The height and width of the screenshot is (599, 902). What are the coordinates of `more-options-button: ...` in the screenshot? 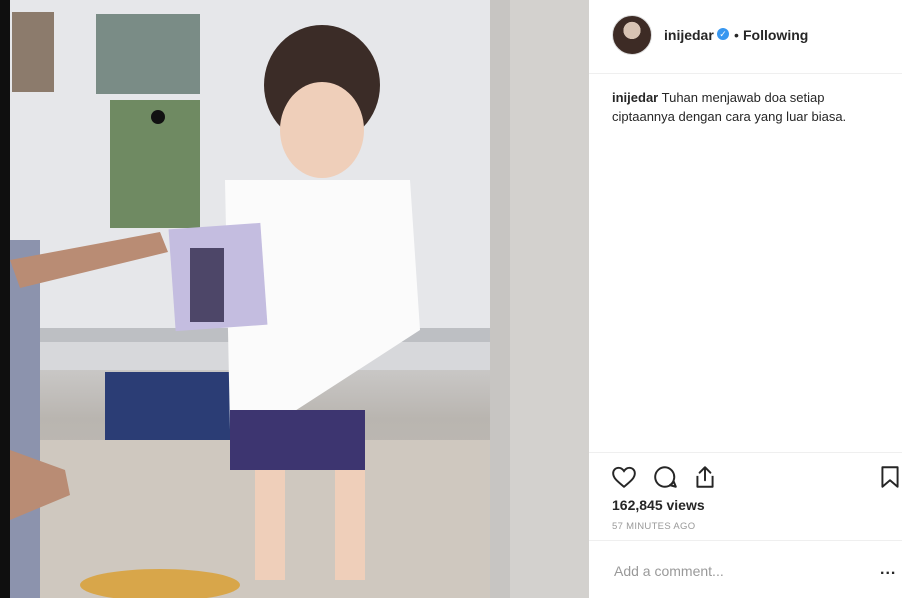 It's located at (888, 570).